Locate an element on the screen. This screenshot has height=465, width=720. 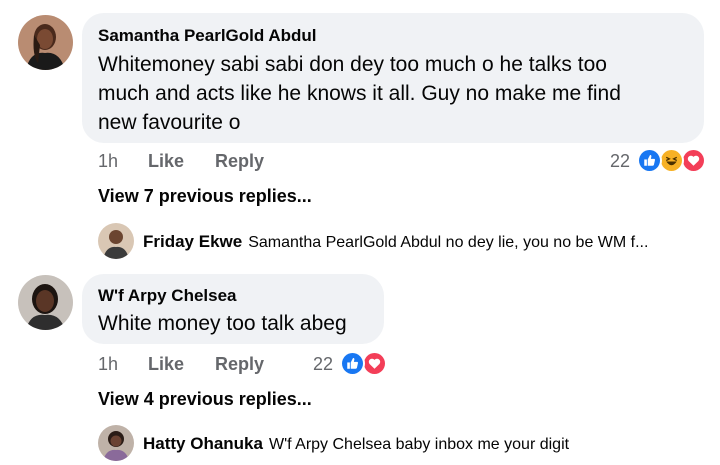
comment-text-line: White money too talk abeg is located at coordinates (222, 323).